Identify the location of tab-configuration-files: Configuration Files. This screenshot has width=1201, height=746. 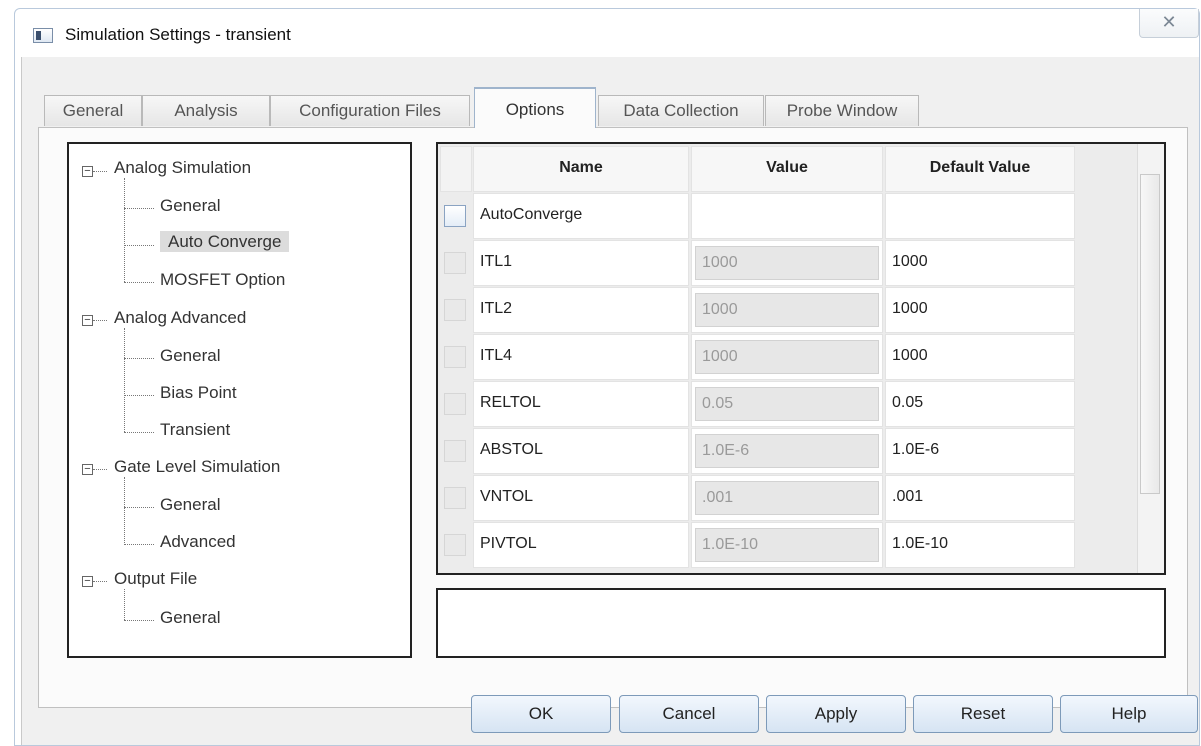
(370, 110).